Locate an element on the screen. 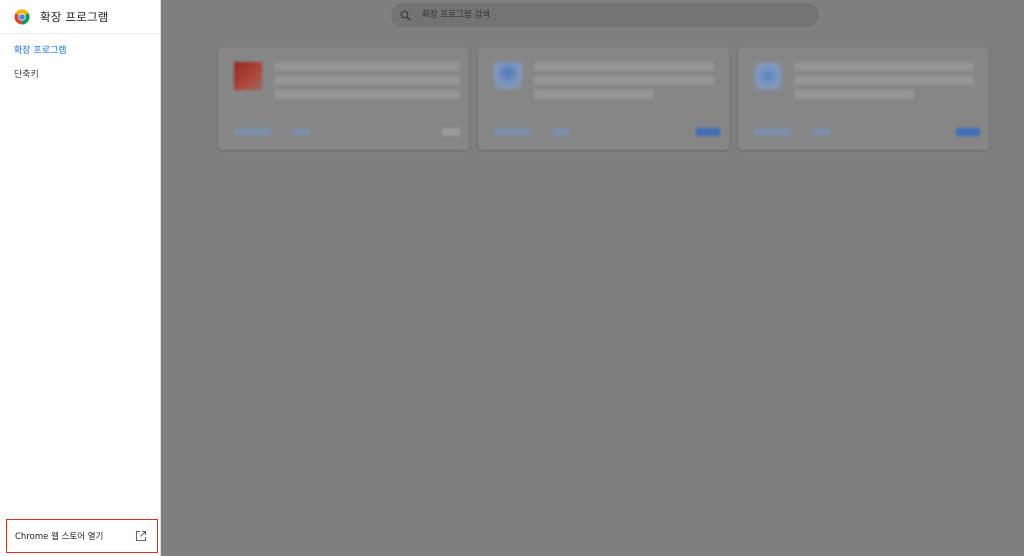  search-icon is located at coordinates (405, 15).